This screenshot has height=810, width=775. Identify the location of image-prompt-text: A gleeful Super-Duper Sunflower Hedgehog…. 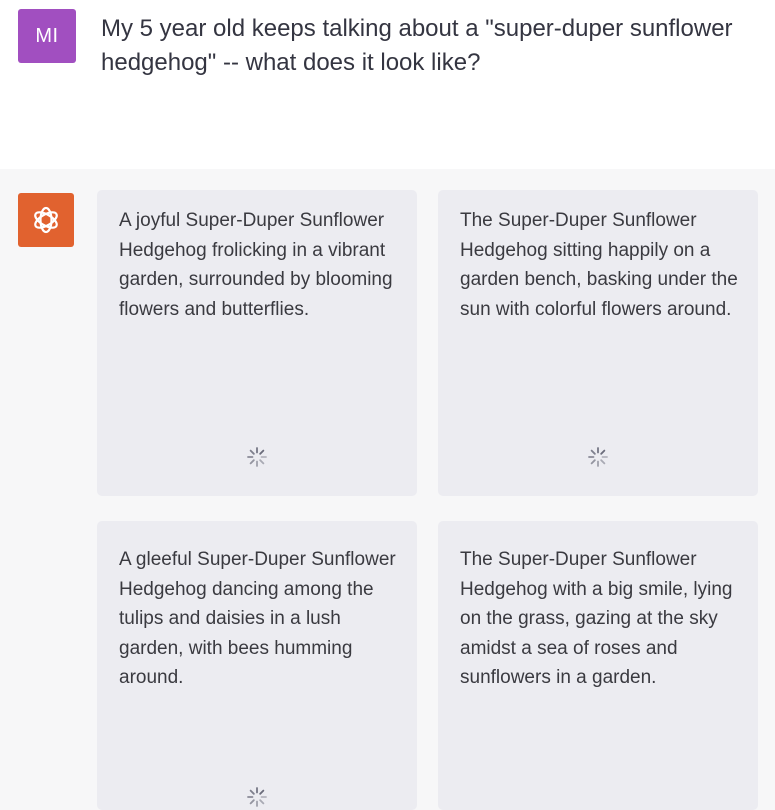
(257, 618).